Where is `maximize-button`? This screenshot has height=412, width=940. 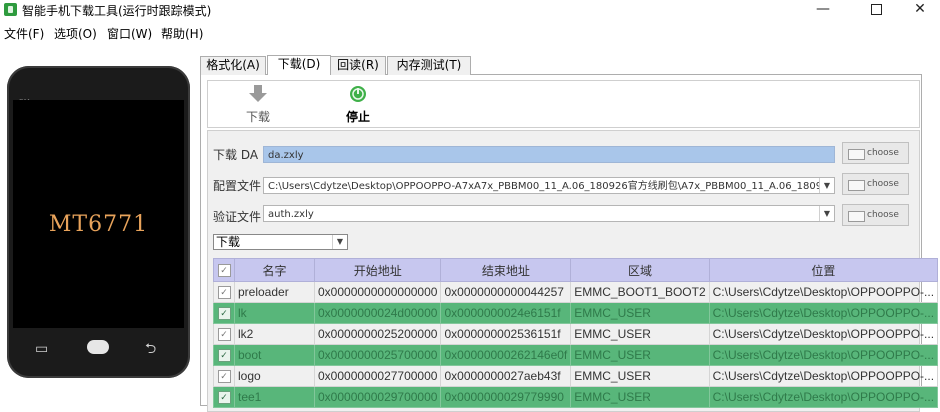 maximize-button is located at coordinates (876, 10).